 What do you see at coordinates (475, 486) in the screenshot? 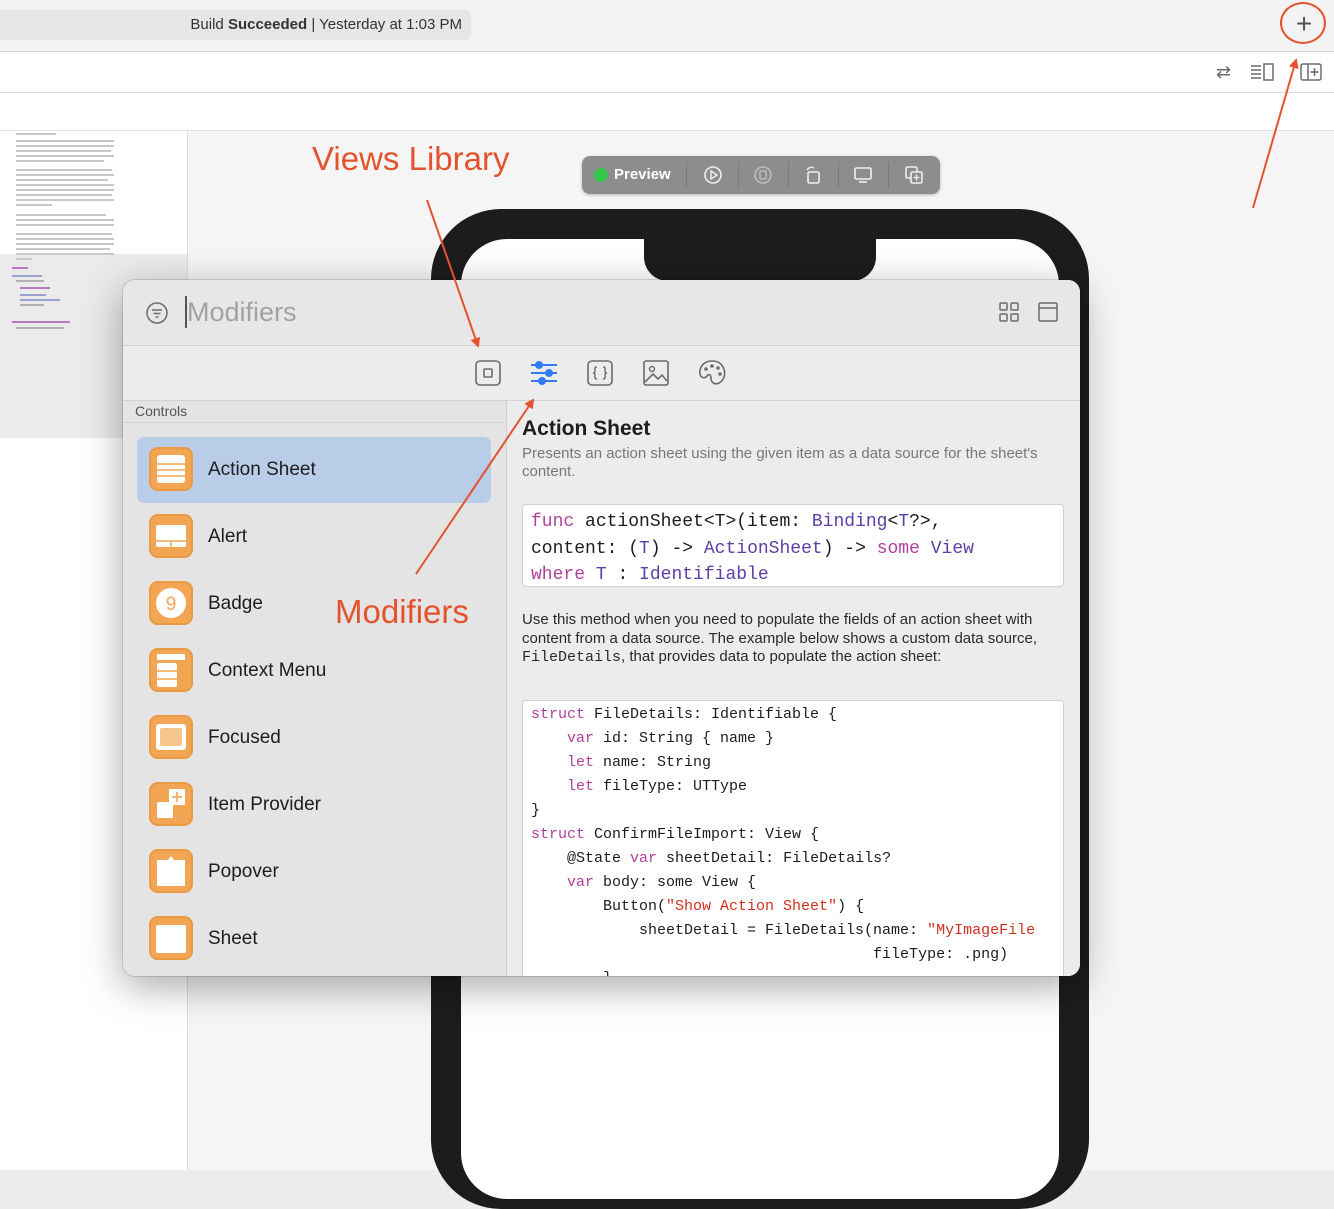
I see `arrow-to-modifiers-tab` at bounding box center [475, 486].